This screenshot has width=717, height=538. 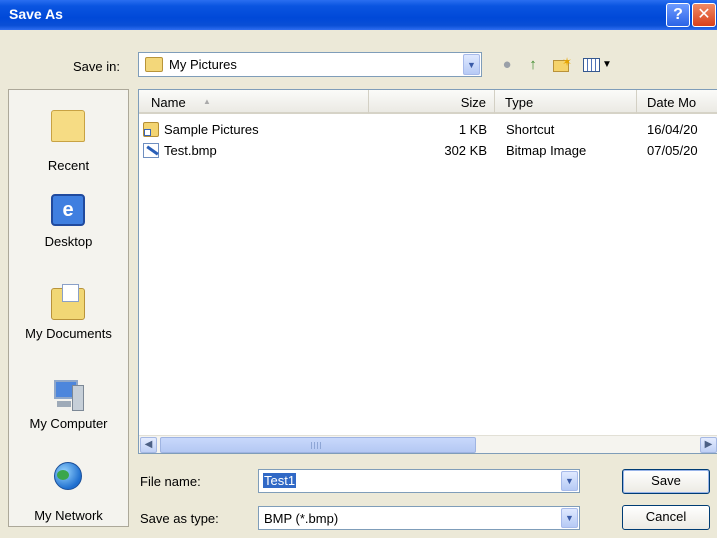 What do you see at coordinates (68, 396) in the screenshot?
I see `my-computer-icon` at bounding box center [68, 396].